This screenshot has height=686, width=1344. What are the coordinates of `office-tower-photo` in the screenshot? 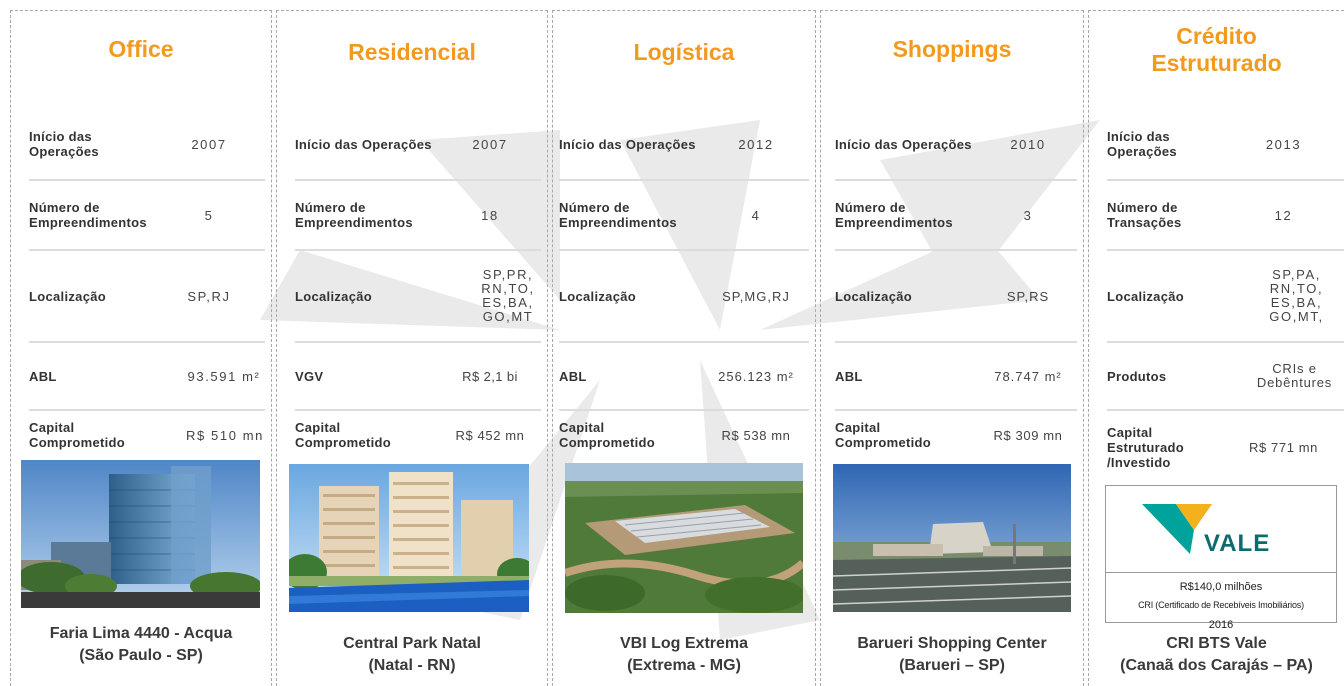 It's located at (140, 534).